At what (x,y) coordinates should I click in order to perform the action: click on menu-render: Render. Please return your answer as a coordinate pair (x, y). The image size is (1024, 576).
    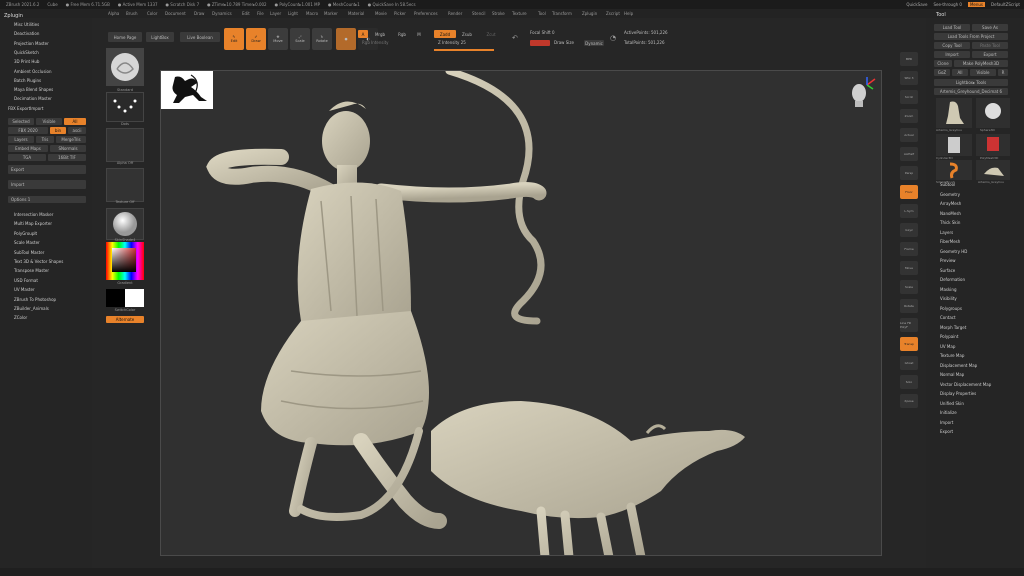
    Looking at the image, I should click on (455, 13).